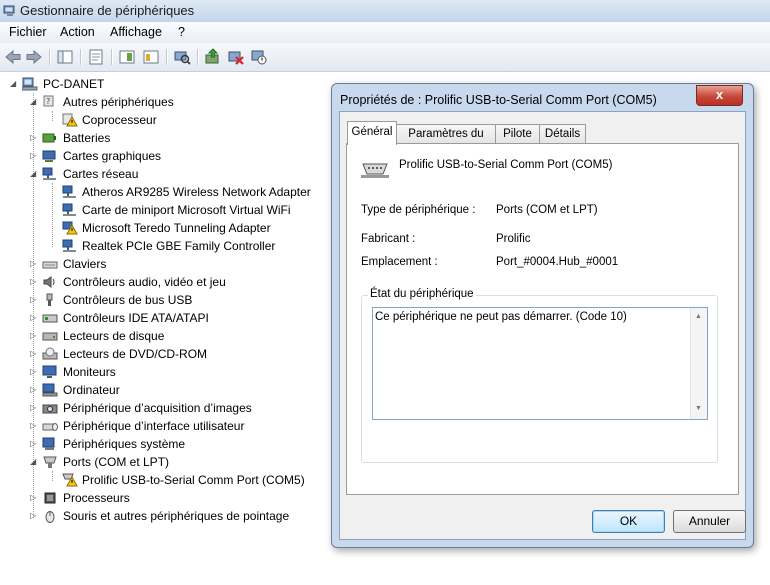 The height and width of the screenshot is (585, 770). Describe the element at coordinates (181, 32) in the screenshot. I see `menu-help: ?` at that location.